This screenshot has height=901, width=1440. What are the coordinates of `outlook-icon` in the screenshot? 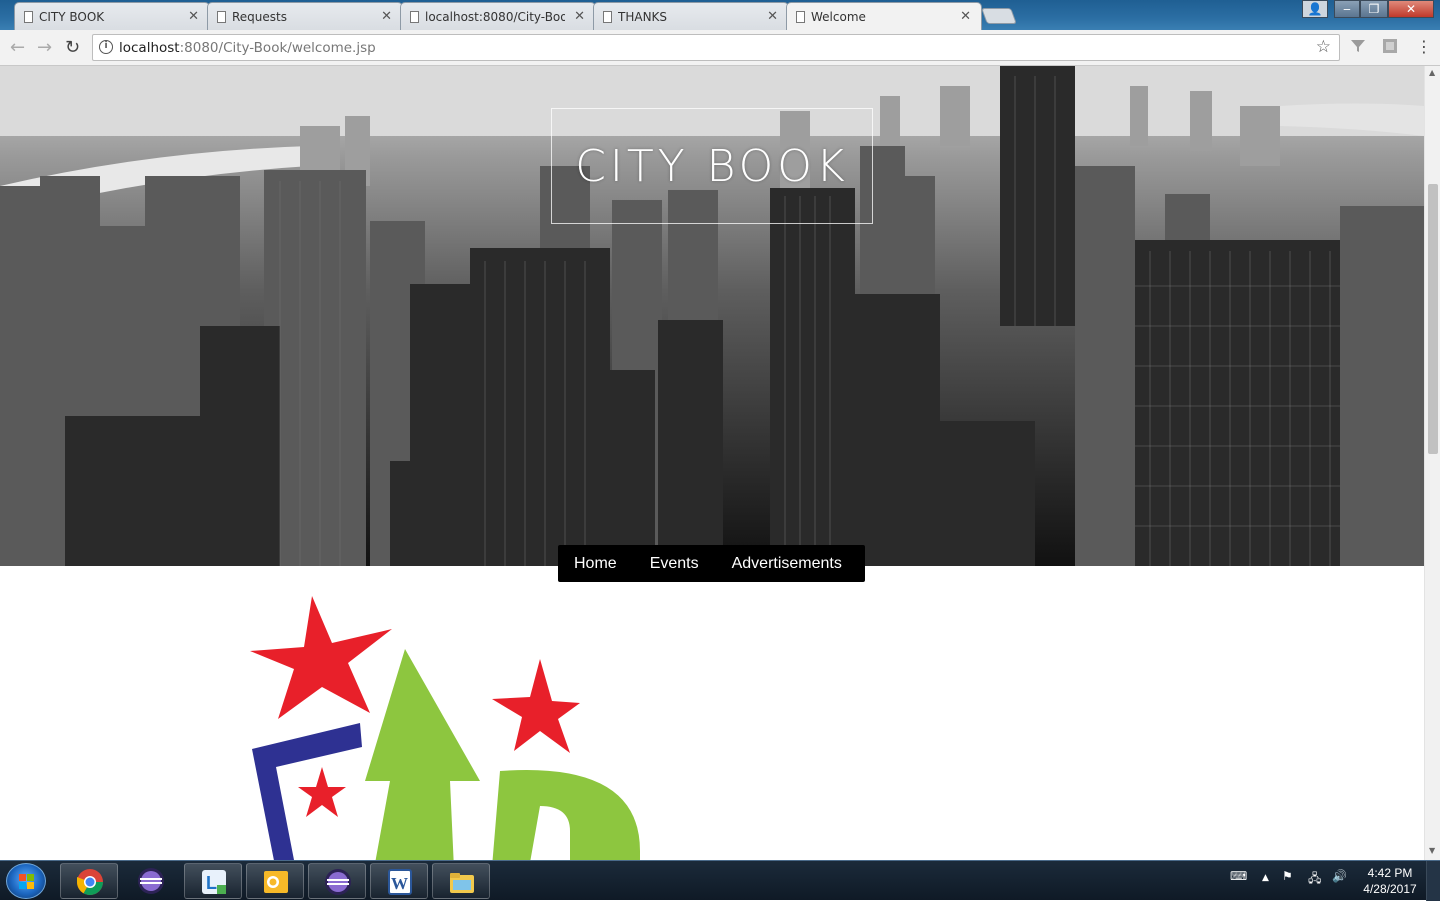 It's located at (276, 882).